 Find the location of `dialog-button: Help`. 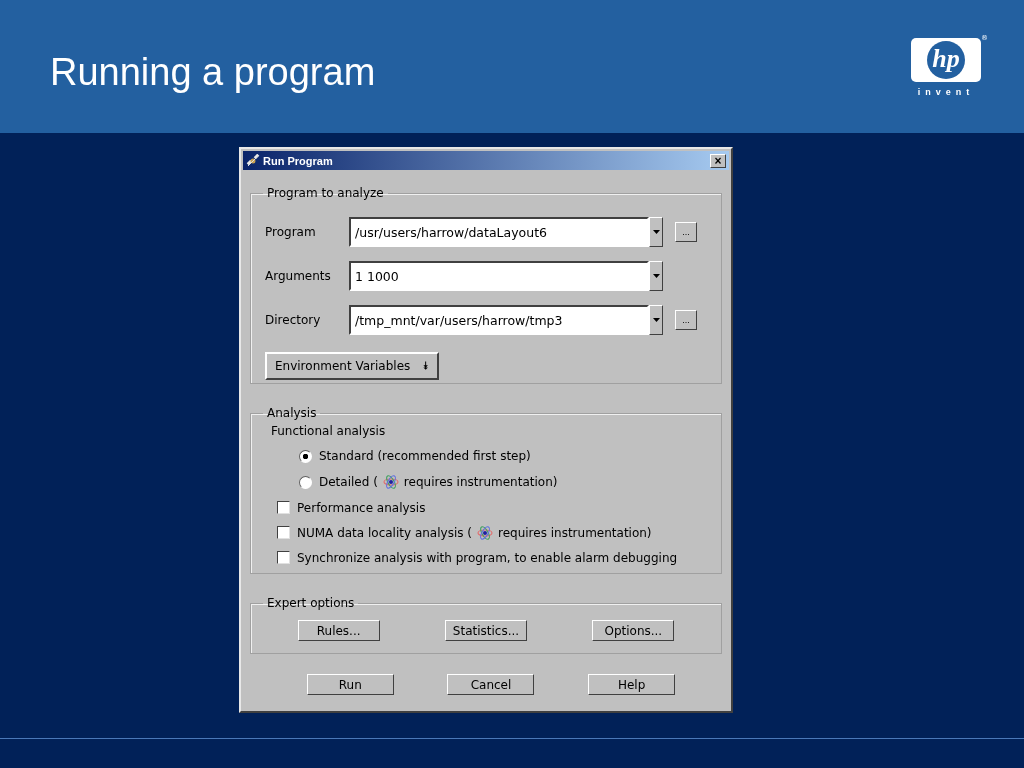

dialog-button: Help is located at coordinates (632, 684).